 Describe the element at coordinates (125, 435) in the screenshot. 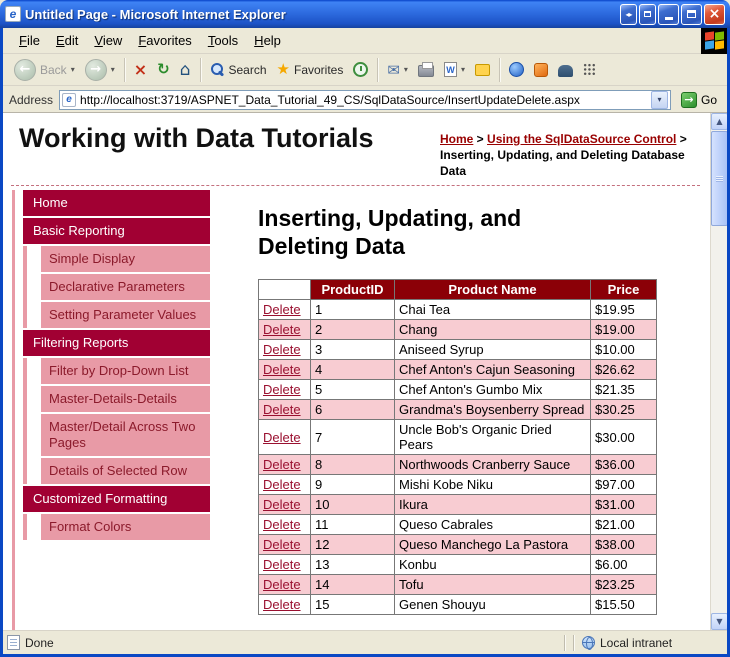

I see `sidebar-item-master-detail-across-two-pages: Master/Detail Across Two Pages` at that location.